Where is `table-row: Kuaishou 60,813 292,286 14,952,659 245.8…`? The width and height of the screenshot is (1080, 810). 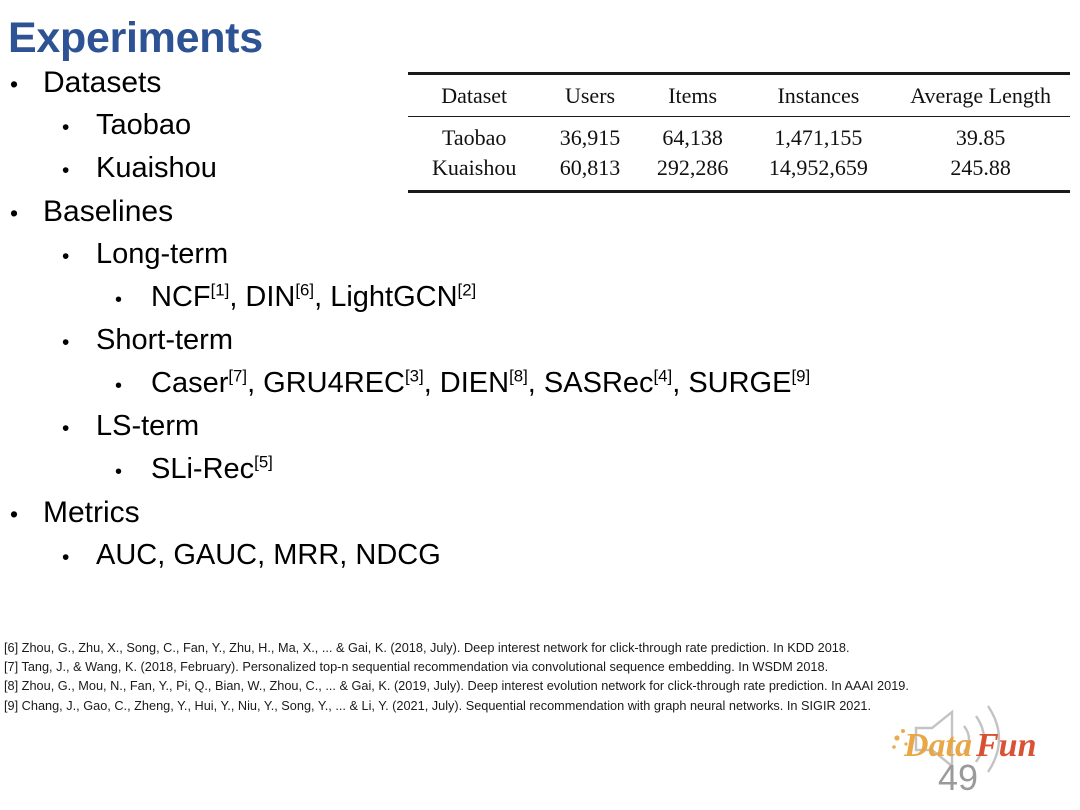 table-row: Kuaishou 60,813 292,286 14,952,659 245.8… is located at coordinates (739, 172).